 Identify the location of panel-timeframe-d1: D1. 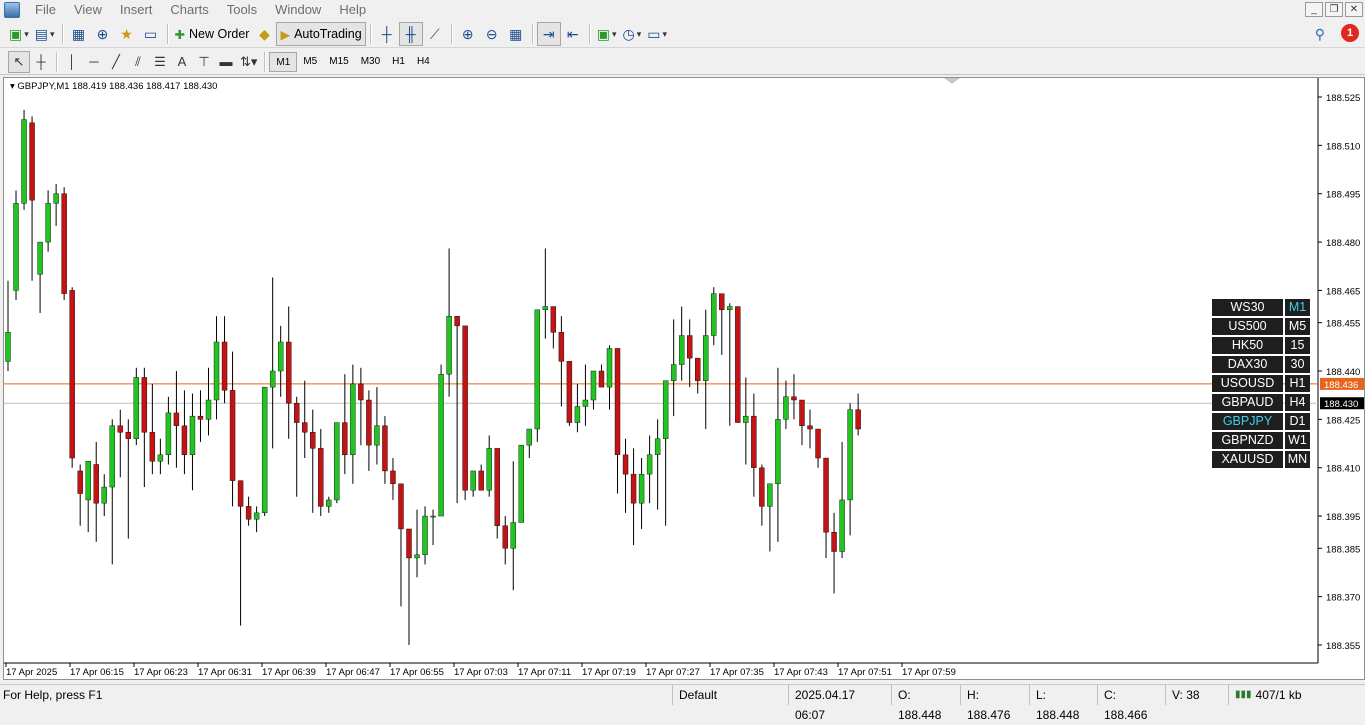
(1297, 421).